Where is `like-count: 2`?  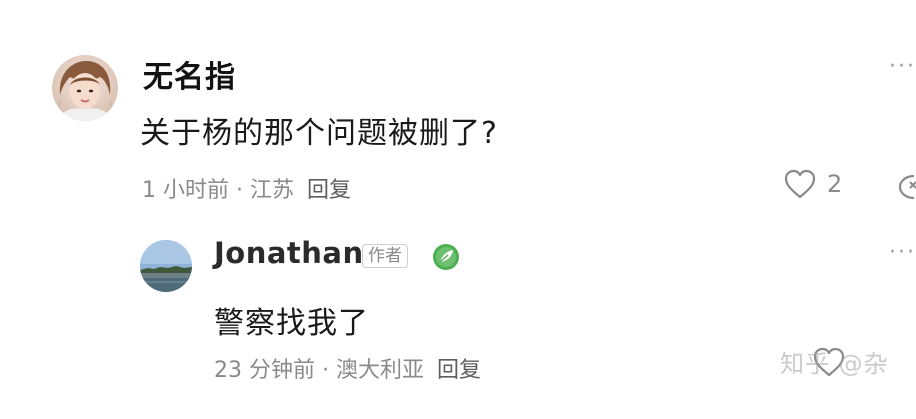
like-count: 2 is located at coordinates (835, 184).